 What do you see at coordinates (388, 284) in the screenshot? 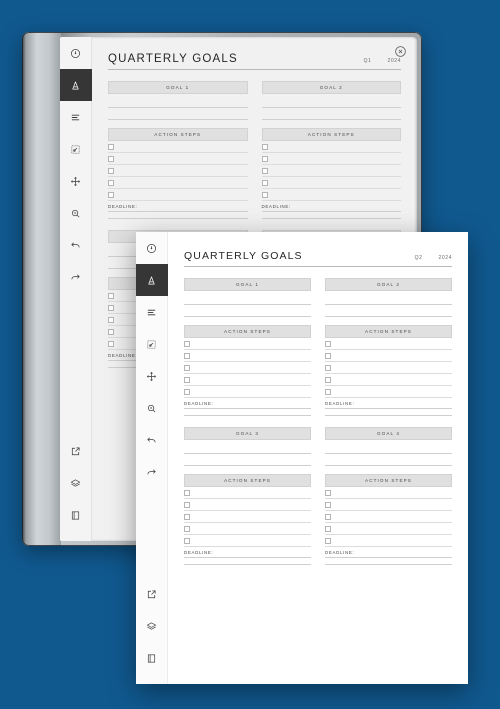
I see `goal-title-bar: GOAL 2` at bounding box center [388, 284].